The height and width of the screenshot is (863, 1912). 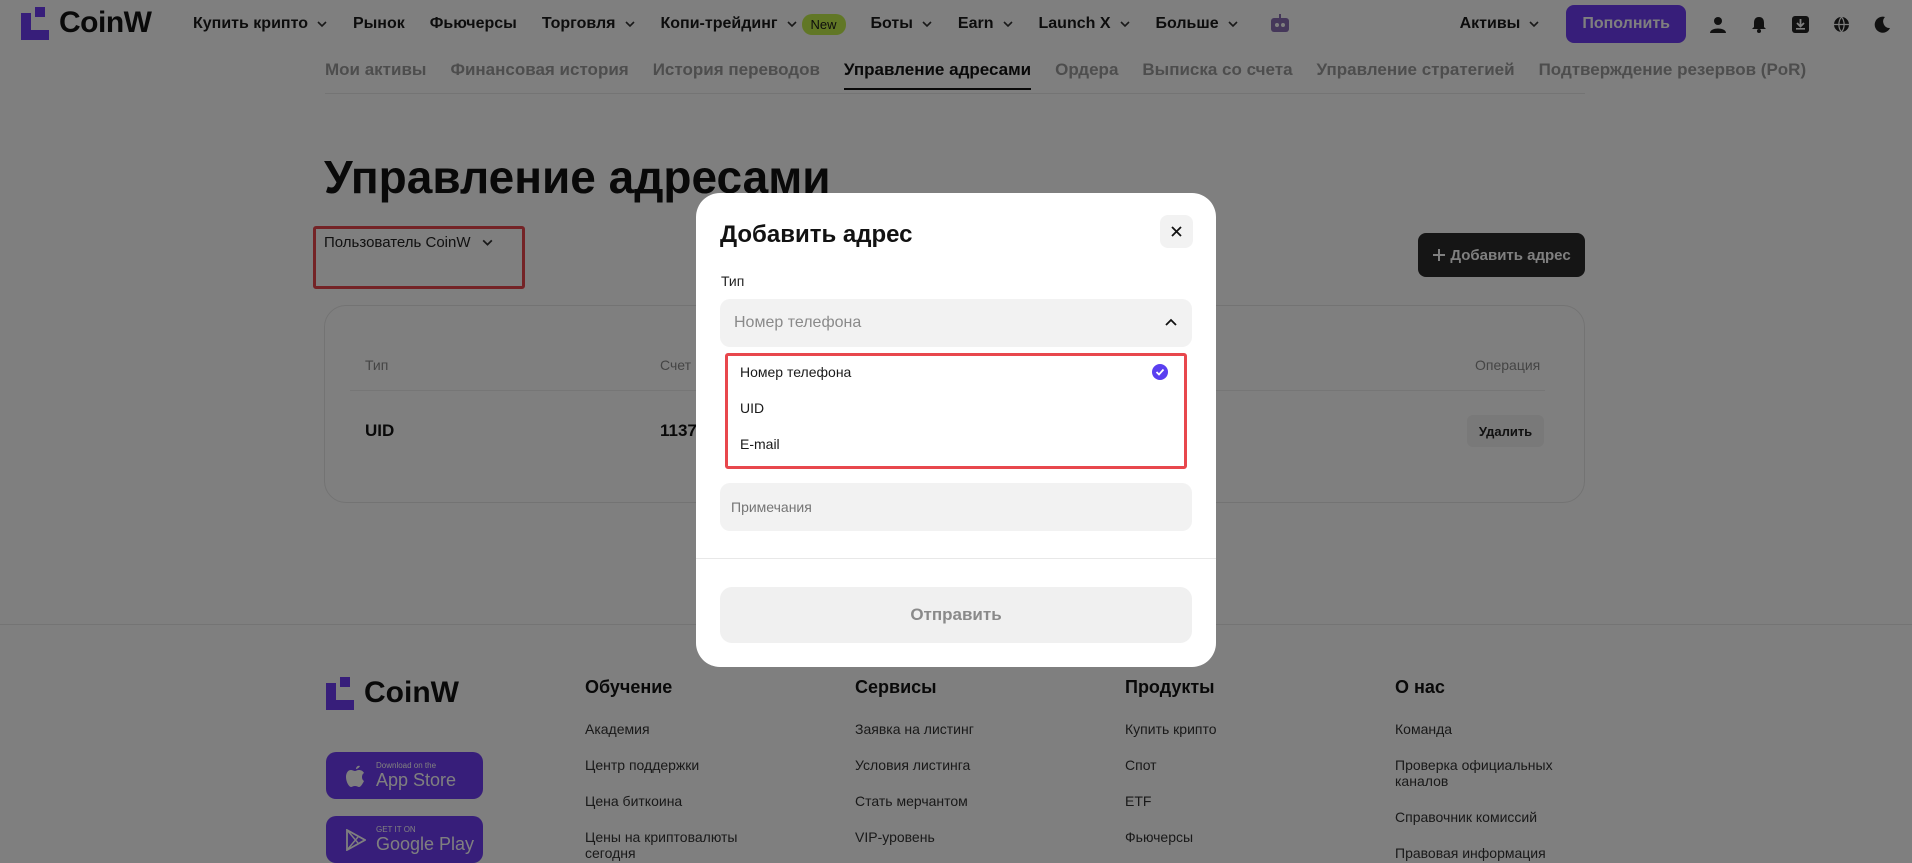 What do you see at coordinates (956, 411) in the screenshot?
I see `options-highlight-box` at bounding box center [956, 411].